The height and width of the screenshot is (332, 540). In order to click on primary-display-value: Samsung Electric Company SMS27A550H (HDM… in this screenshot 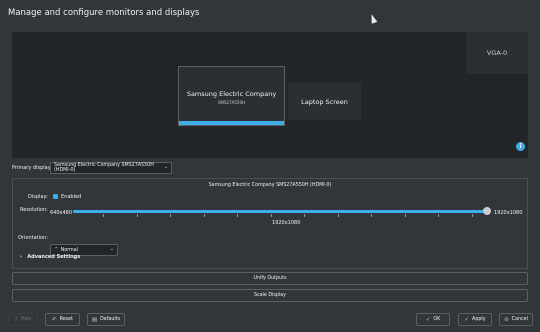, I will do `click(104, 168)`.